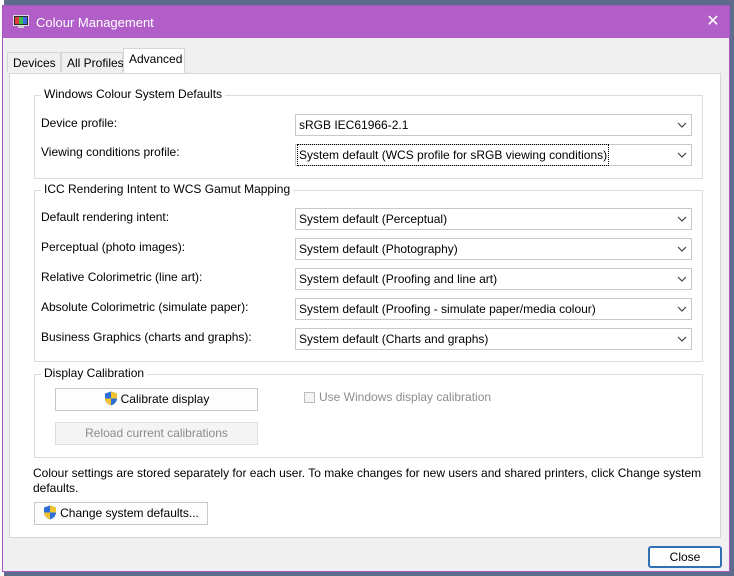 This screenshot has width=734, height=576. What do you see at coordinates (92, 62) in the screenshot?
I see `tab-all-profiles: All Profiles` at bounding box center [92, 62].